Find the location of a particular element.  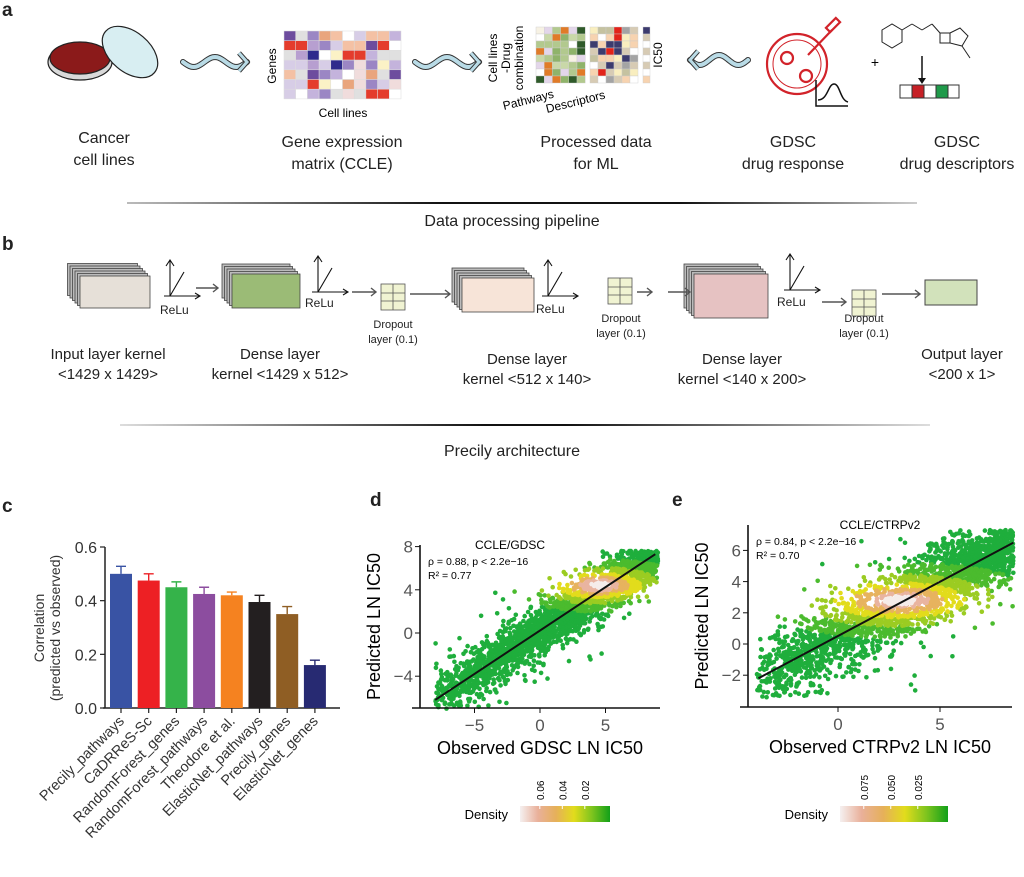

output-layer is located at coordinates (951, 292).